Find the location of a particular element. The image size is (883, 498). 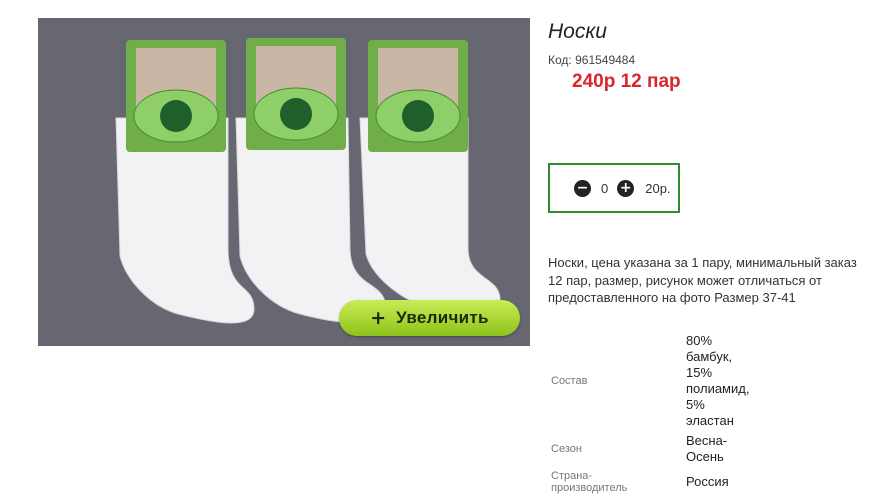

quantity-stepper: − 0 + 20р. is located at coordinates (614, 188).